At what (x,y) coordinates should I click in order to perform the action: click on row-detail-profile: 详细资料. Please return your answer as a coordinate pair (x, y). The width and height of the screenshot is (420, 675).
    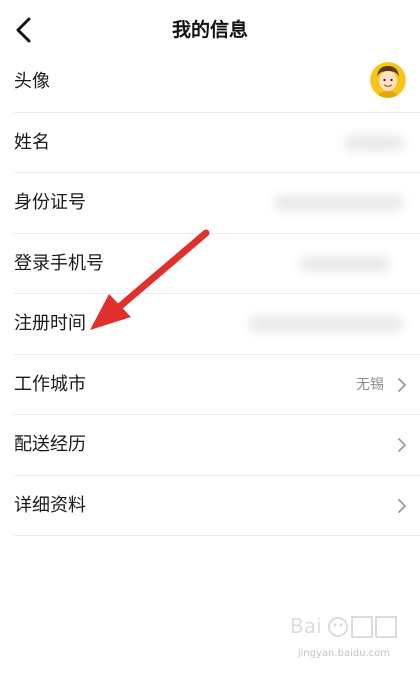
    Looking at the image, I should click on (210, 506).